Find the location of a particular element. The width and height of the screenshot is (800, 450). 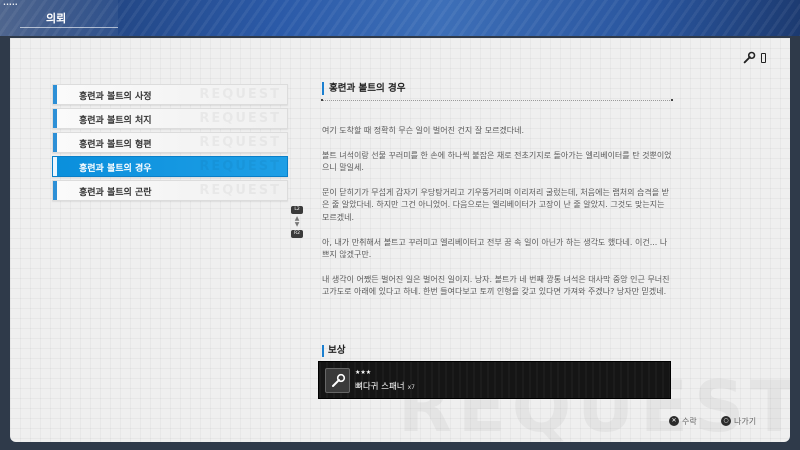

top-header: ••••• 의뢰 is located at coordinates (400, 18).